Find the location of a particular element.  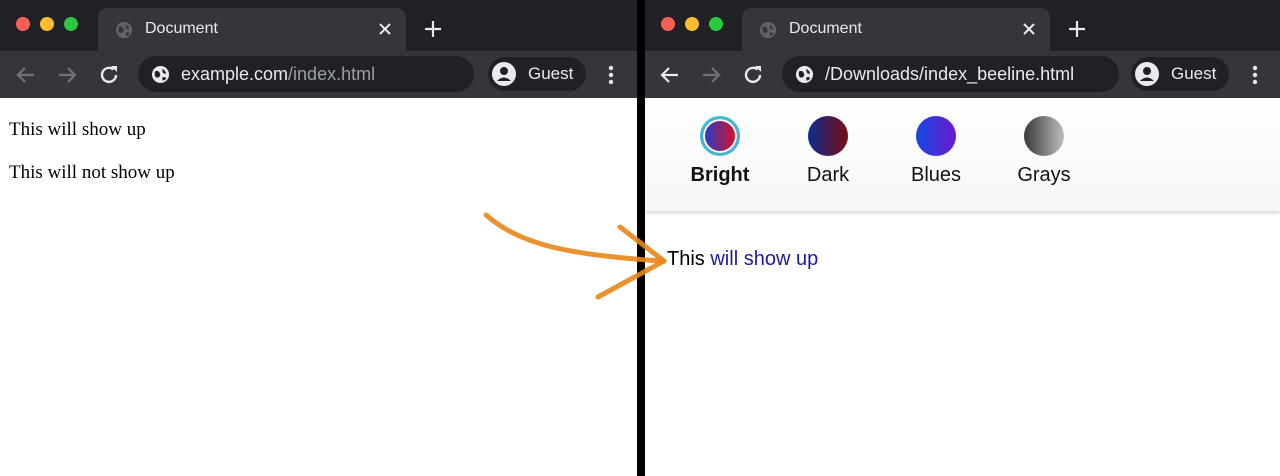

theme-option-grays: Grays is located at coordinates (1044, 151).